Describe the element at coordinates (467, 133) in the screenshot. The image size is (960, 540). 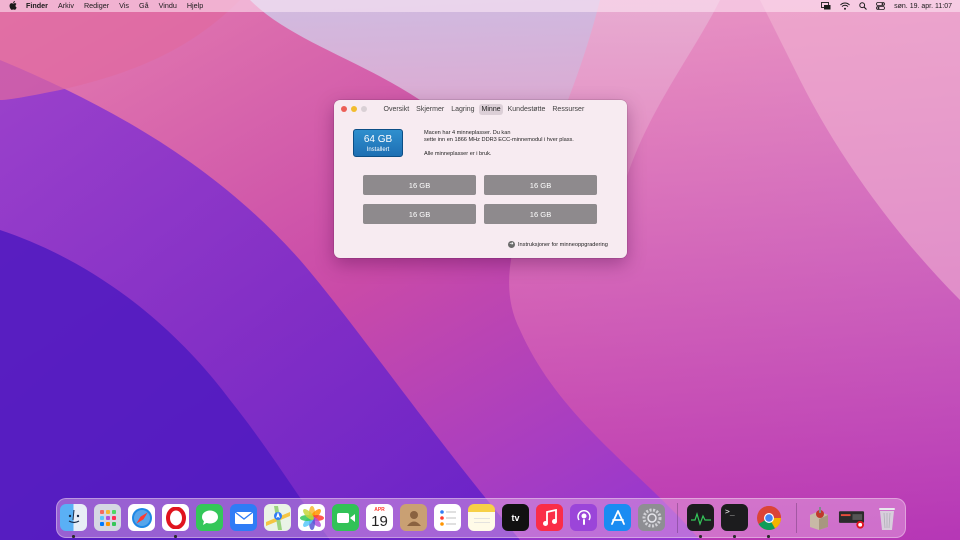
I see `description-line-1: Macen har 4 minneplasser. Du kan` at that location.